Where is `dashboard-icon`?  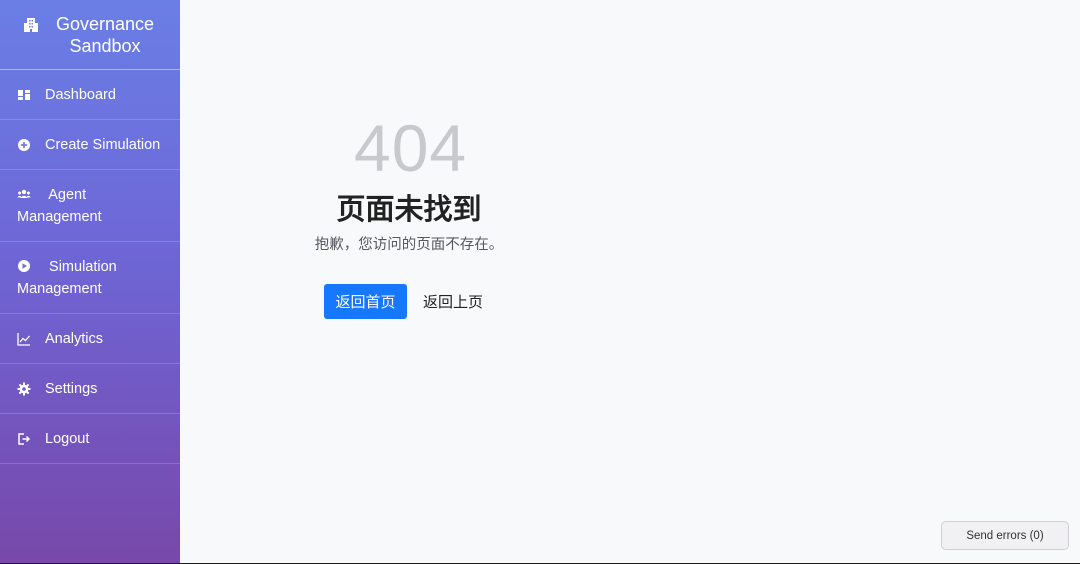 dashboard-icon is located at coordinates (24, 95).